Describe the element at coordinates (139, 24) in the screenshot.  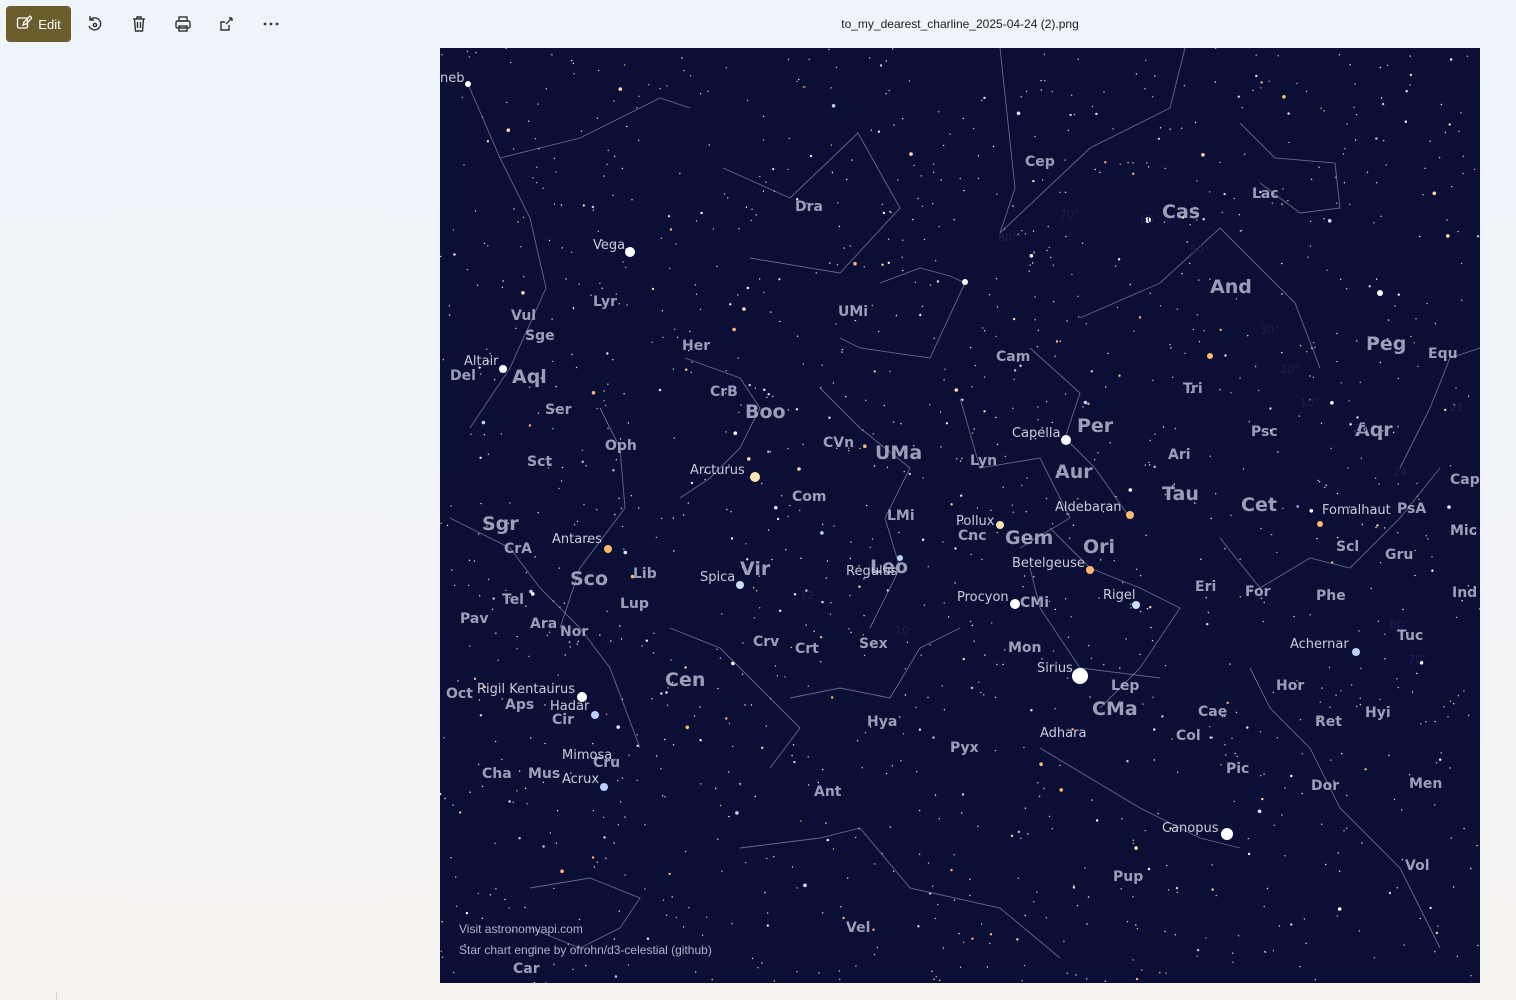
I see `delete-button` at that location.